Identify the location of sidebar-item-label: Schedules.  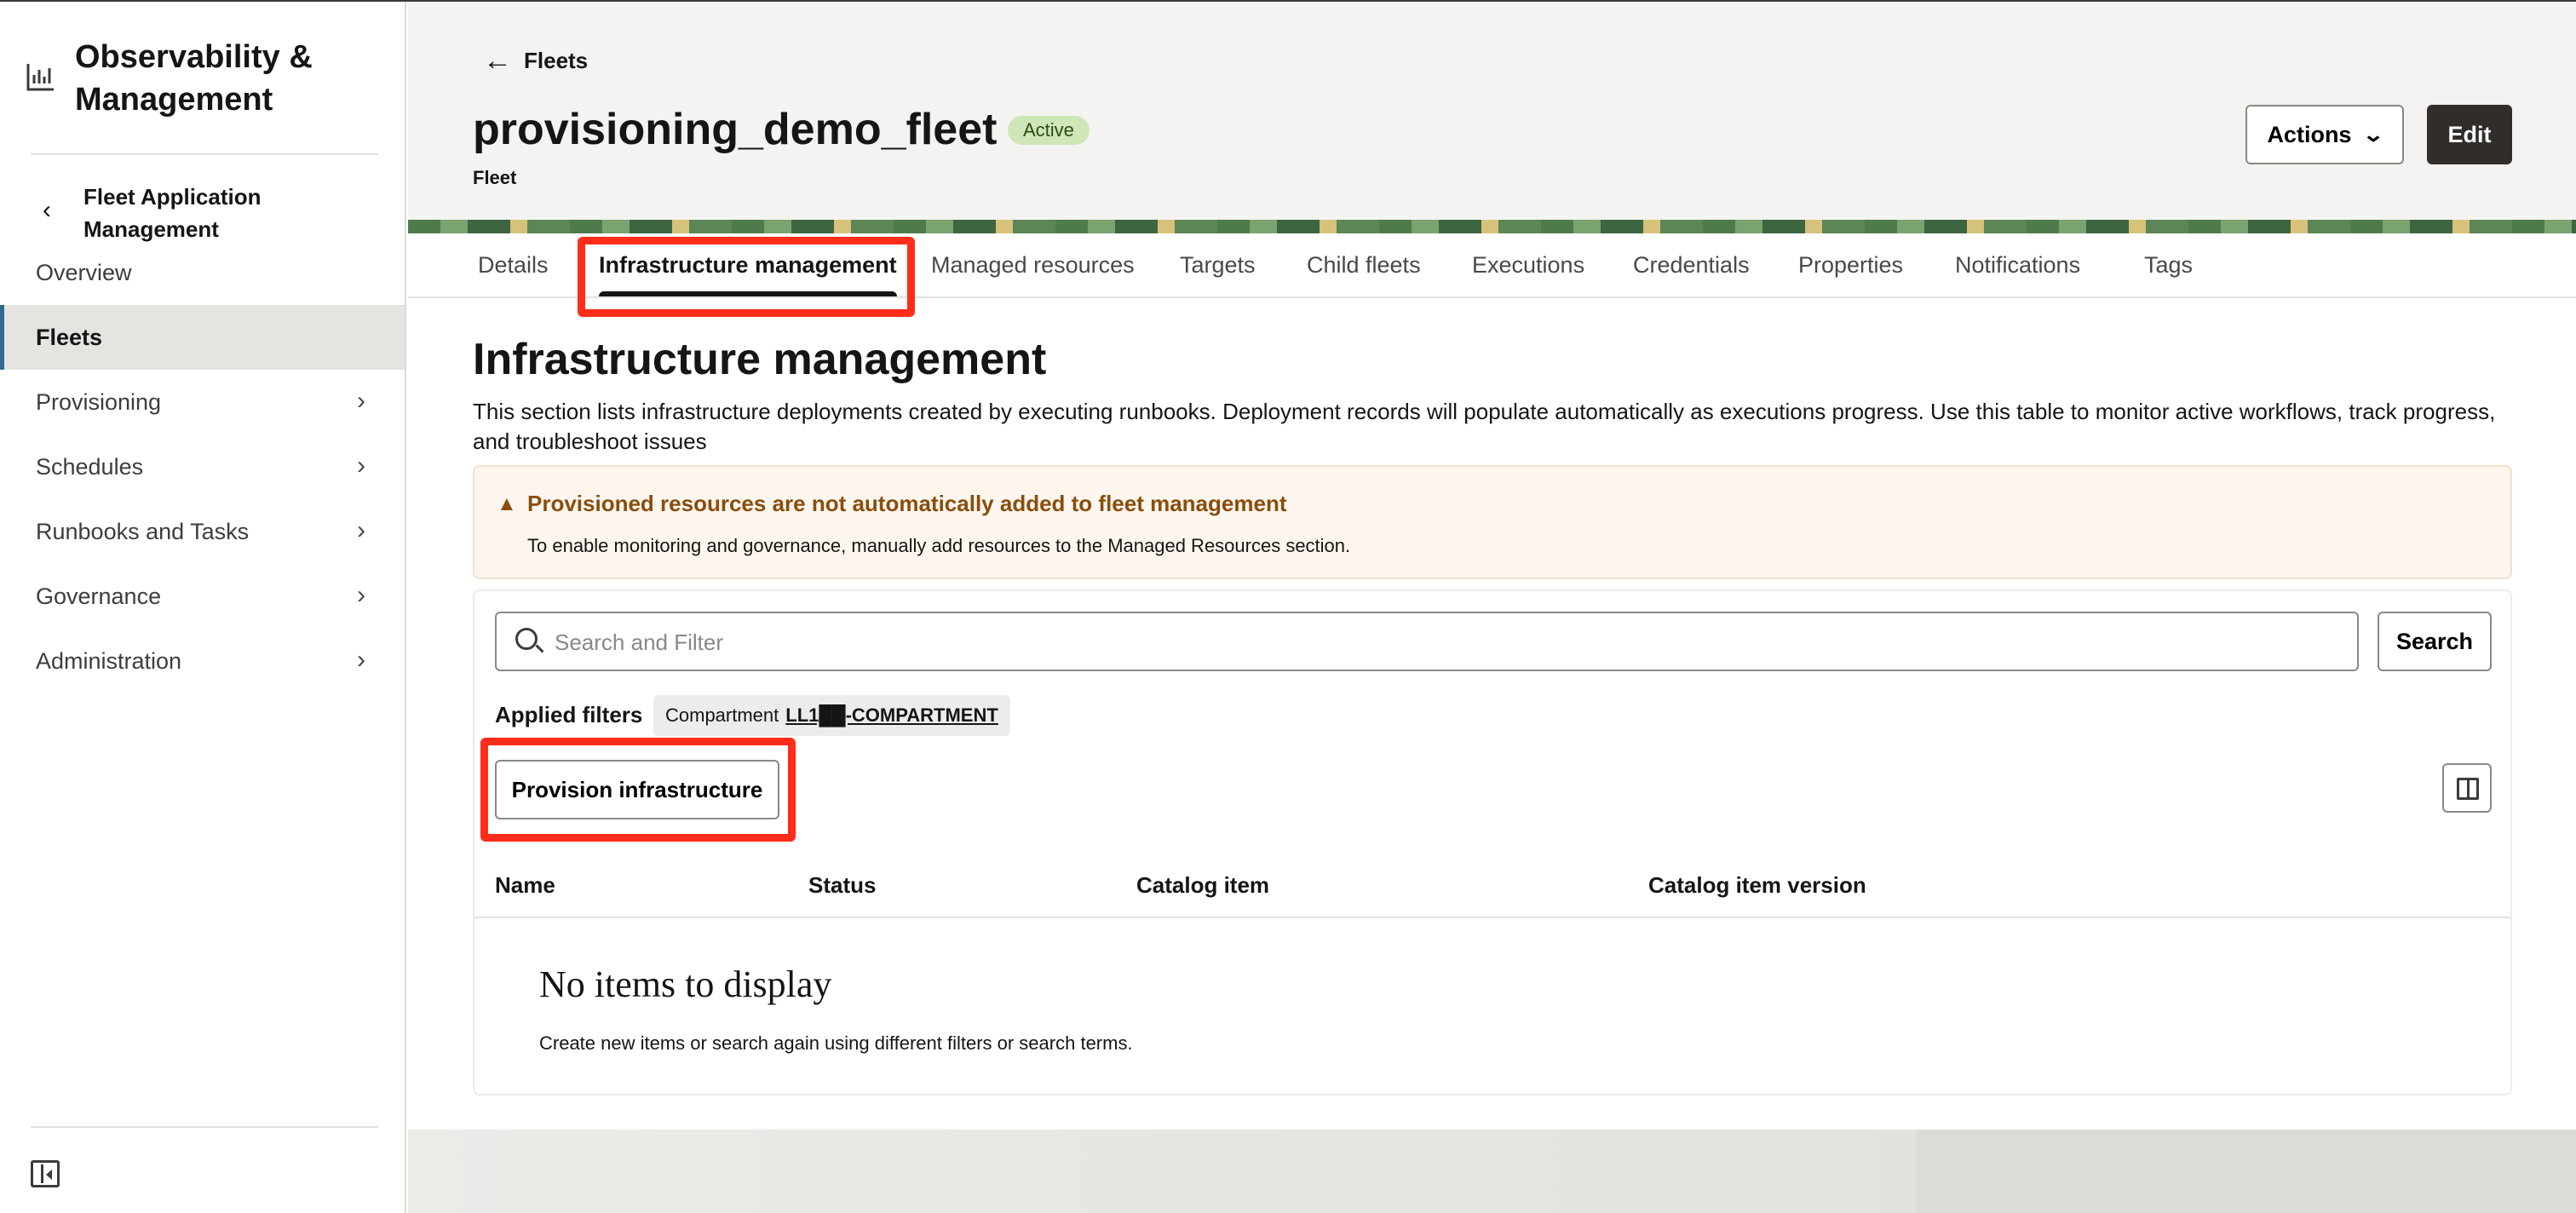
(90, 466).